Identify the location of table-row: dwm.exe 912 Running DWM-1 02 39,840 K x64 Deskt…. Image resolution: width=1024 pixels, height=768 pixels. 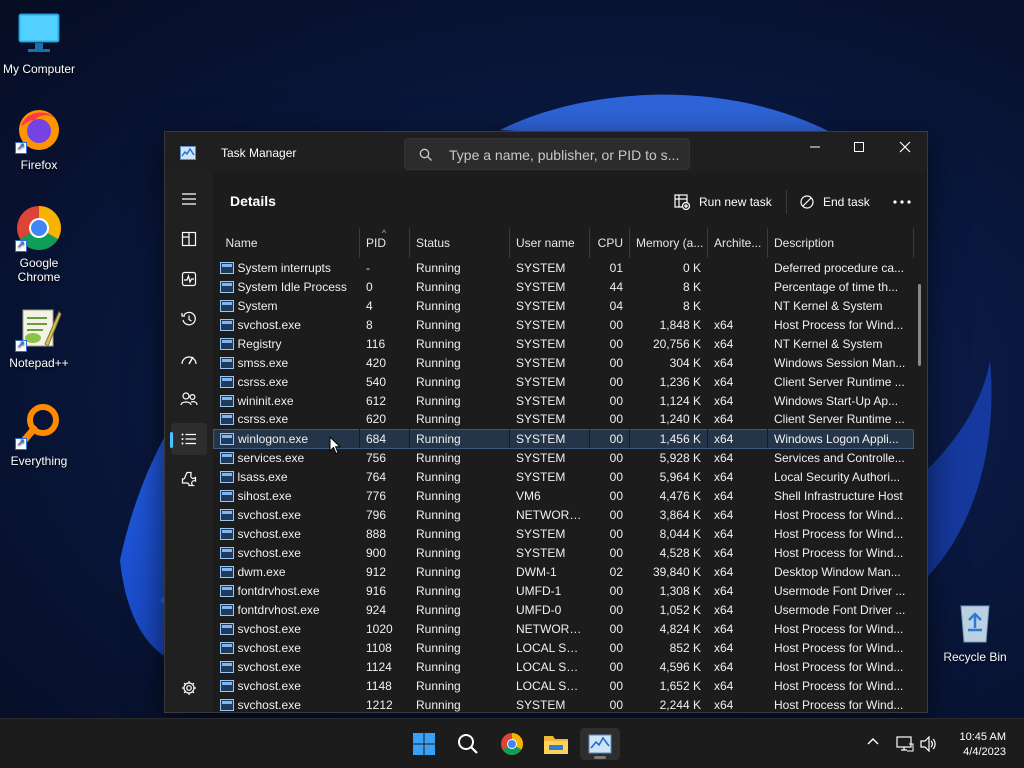
(564, 571).